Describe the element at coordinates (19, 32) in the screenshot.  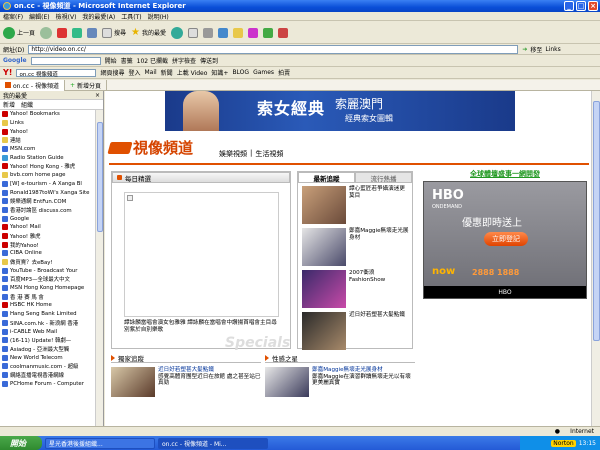
I see `back-button: 上一頁` at that location.